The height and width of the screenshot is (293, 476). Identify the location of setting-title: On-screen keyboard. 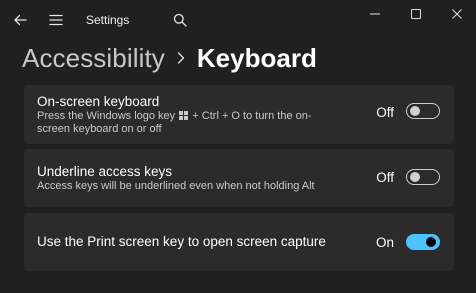
(98, 101).